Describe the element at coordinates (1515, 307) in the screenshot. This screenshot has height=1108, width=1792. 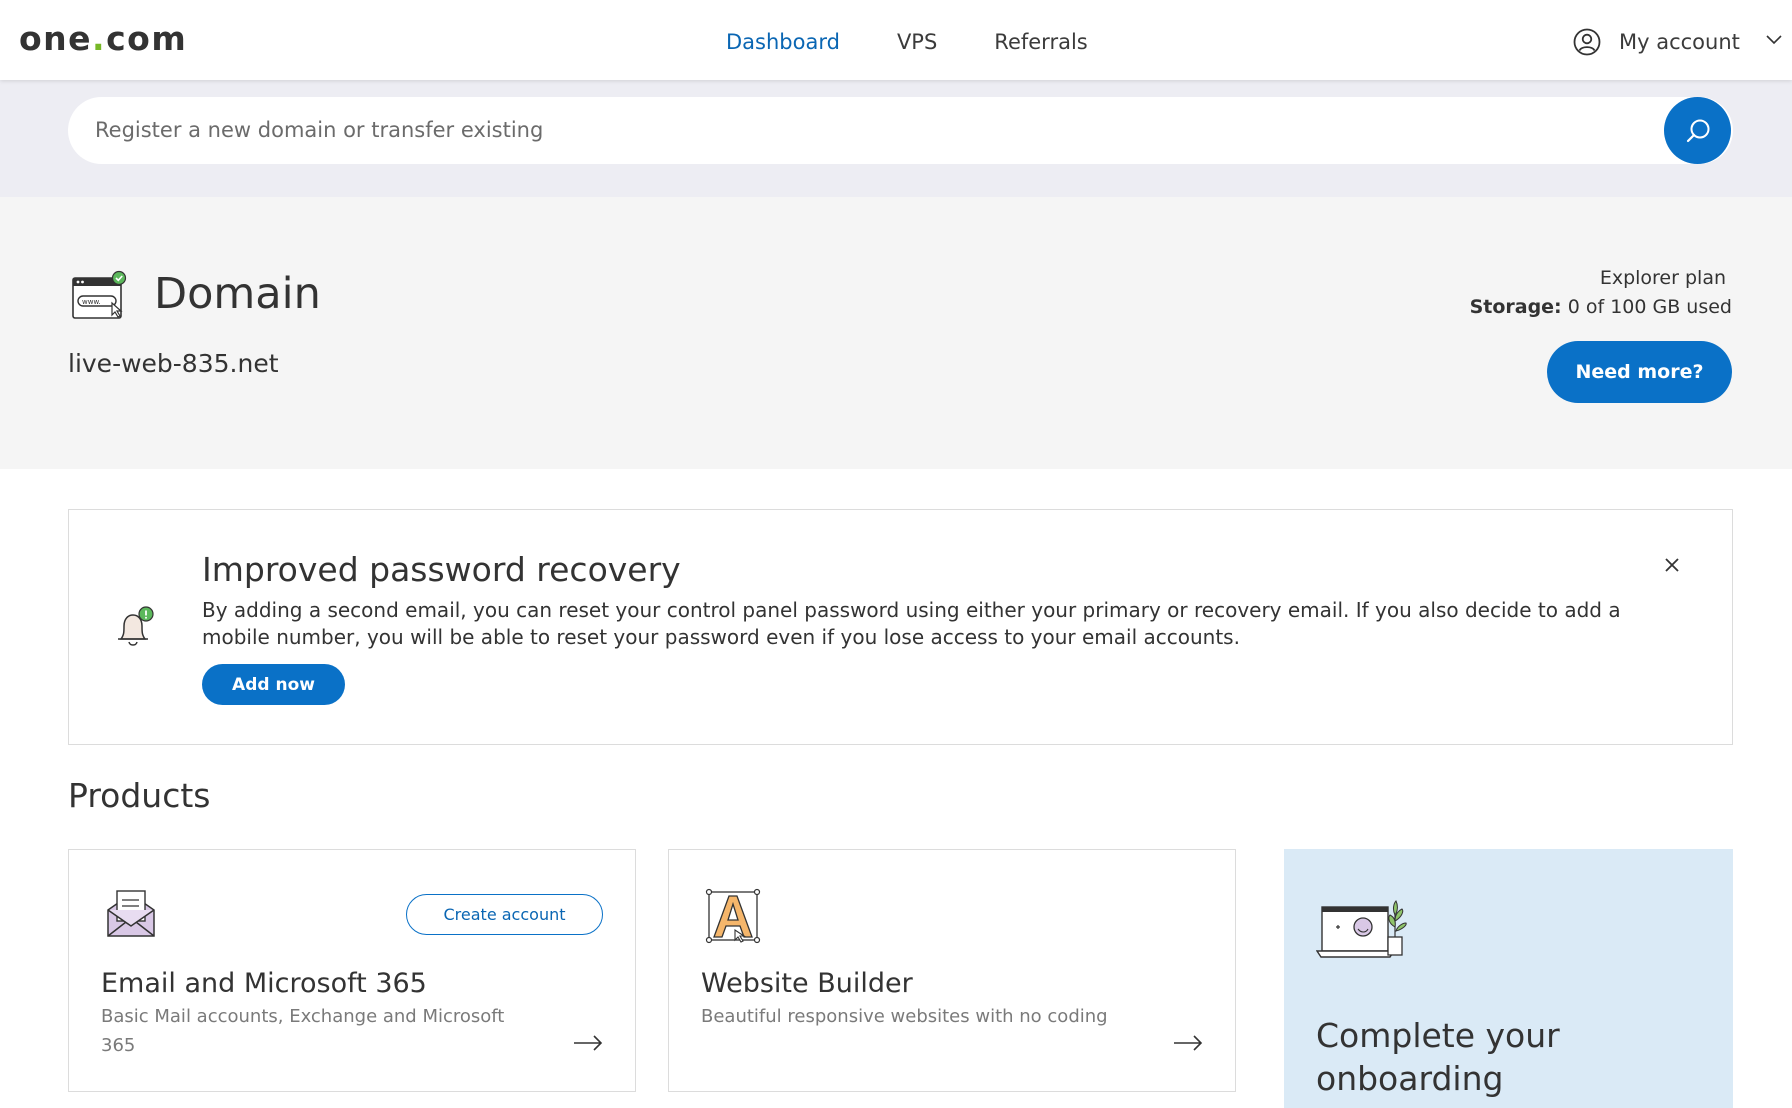
I see `storage-label: Storage:` at that location.